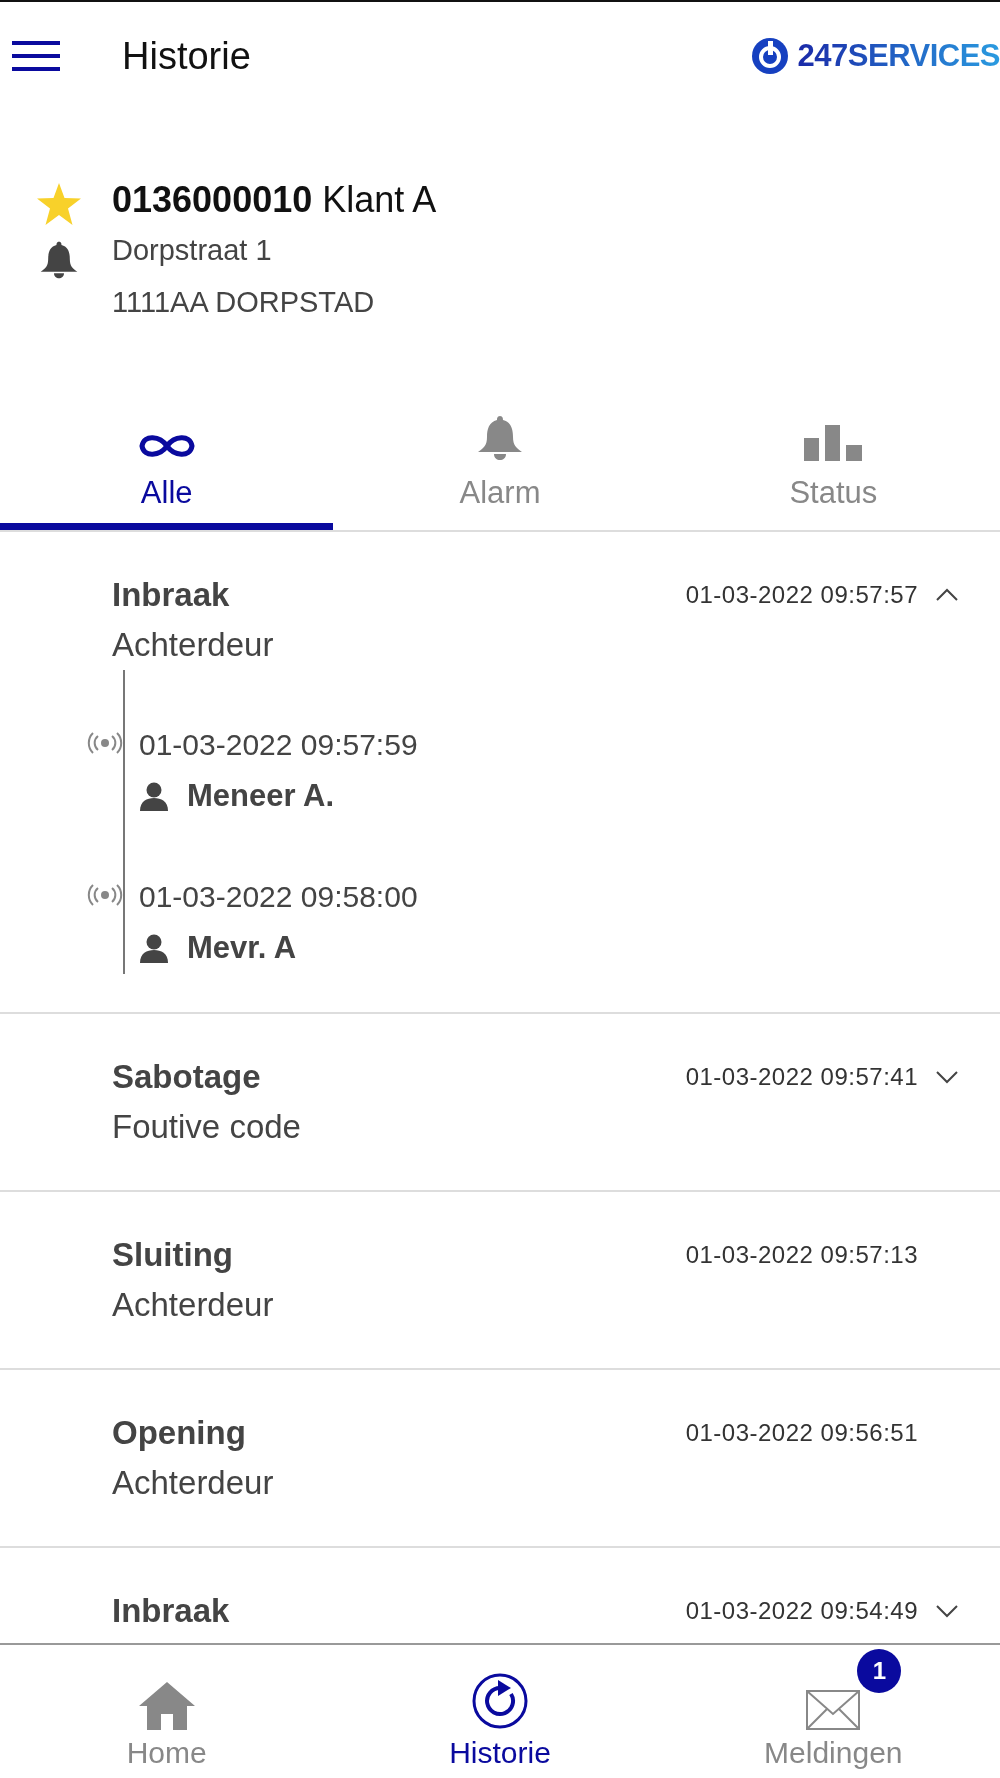 The width and height of the screenshot is (1000, 1778). Describe the element at coordinates (167, 465) in the screenshot. I see `filter-tab: Alle` at that location.